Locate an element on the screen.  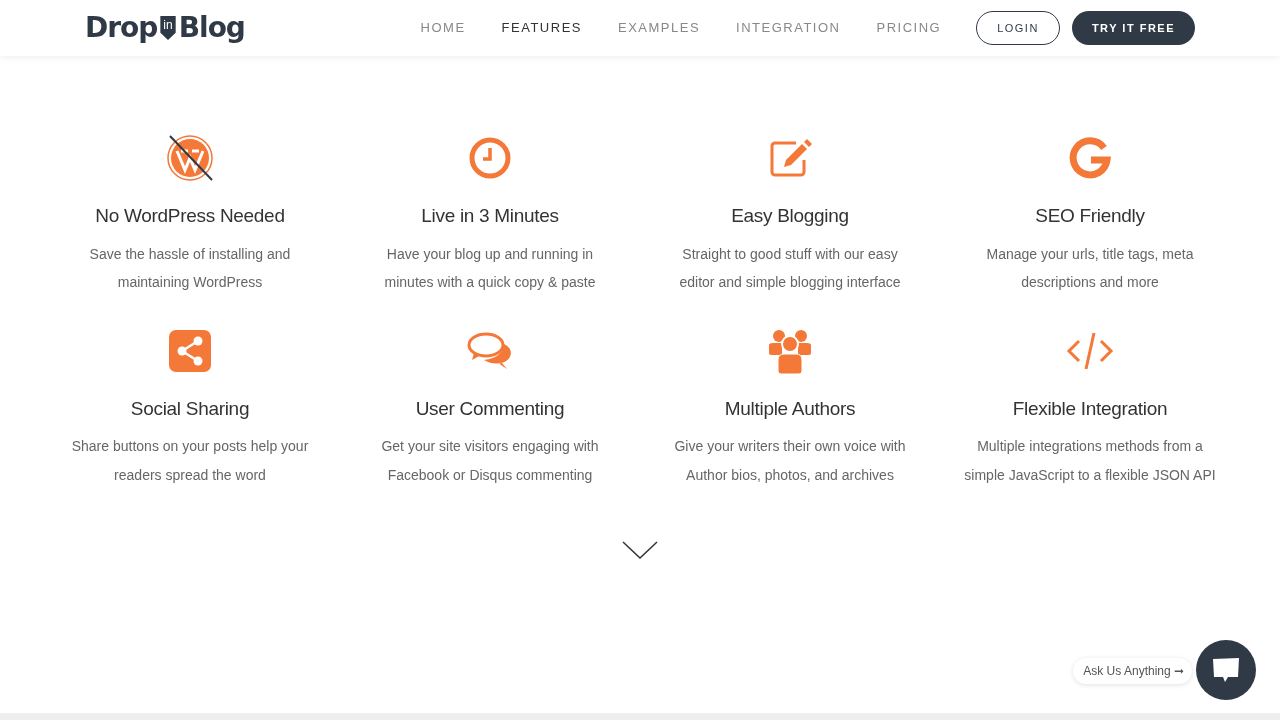
wordpress-icon is located at coordinates (190, 158).